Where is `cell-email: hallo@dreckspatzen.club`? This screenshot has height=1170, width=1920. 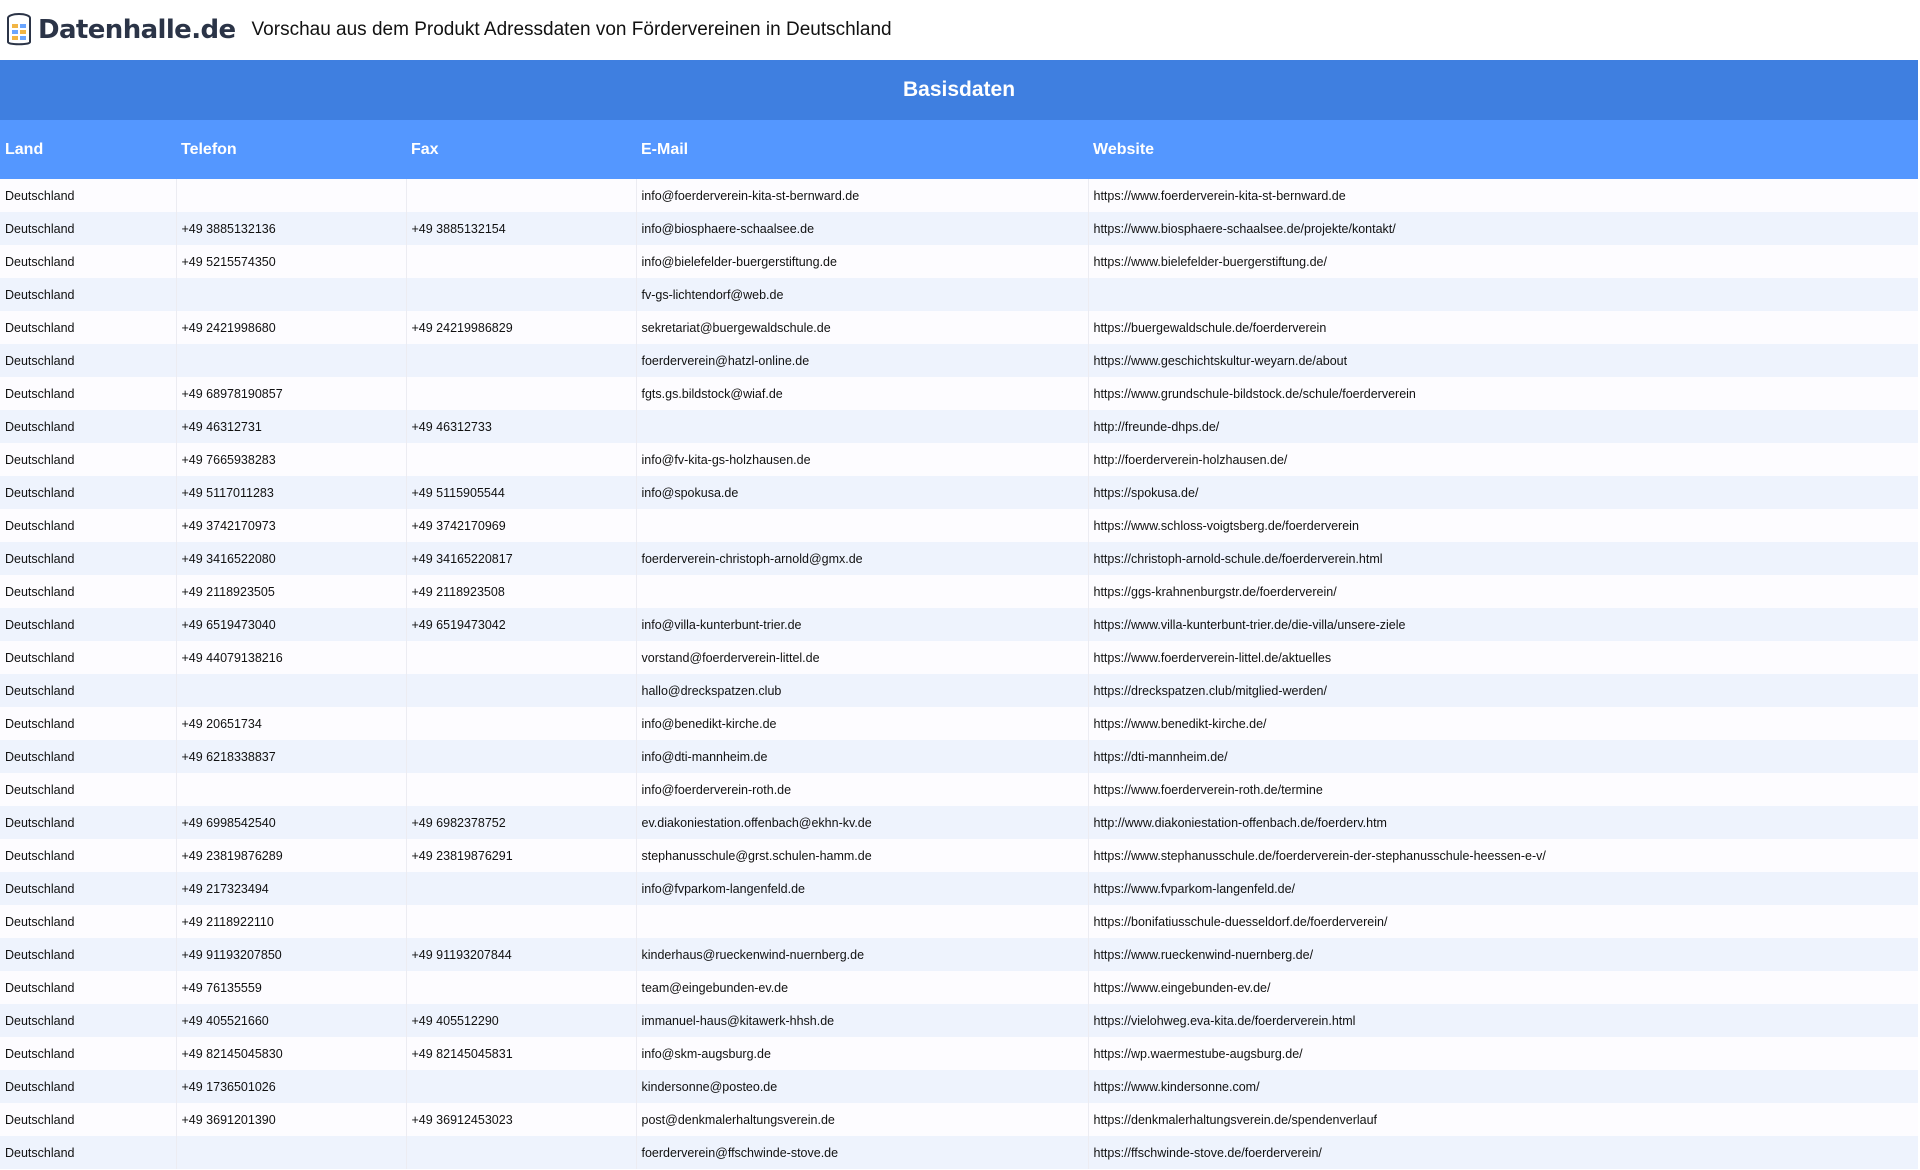
cell-email: hallo@dreckspatzen.club is located at coordinates (862, 690).